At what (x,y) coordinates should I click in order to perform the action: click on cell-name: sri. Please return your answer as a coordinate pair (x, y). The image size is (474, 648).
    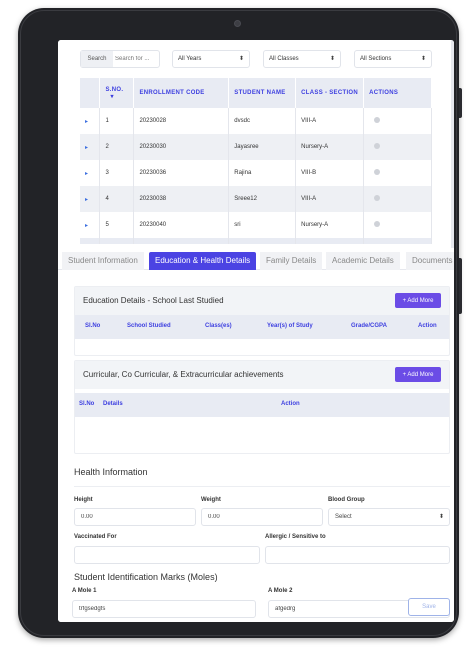
    Looking at the image, I should click on (262, 225).